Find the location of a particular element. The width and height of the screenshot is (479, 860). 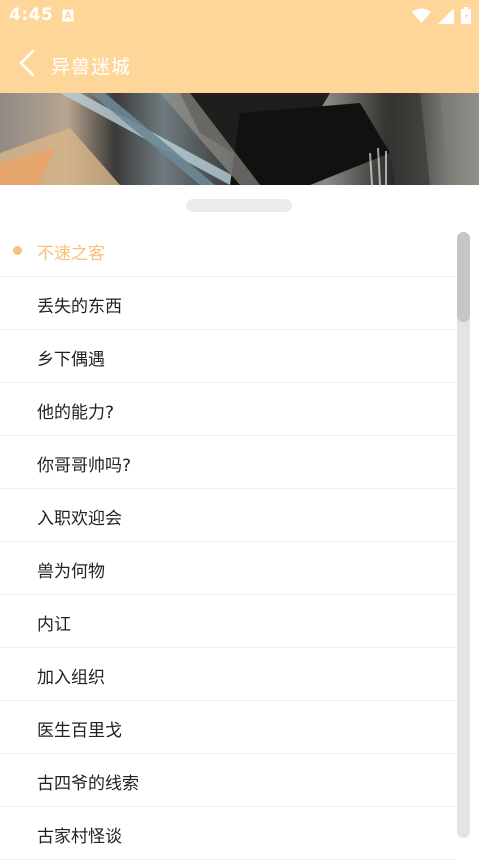

chapter-list-item: 不速之客 is located at coordinates (228, 250).